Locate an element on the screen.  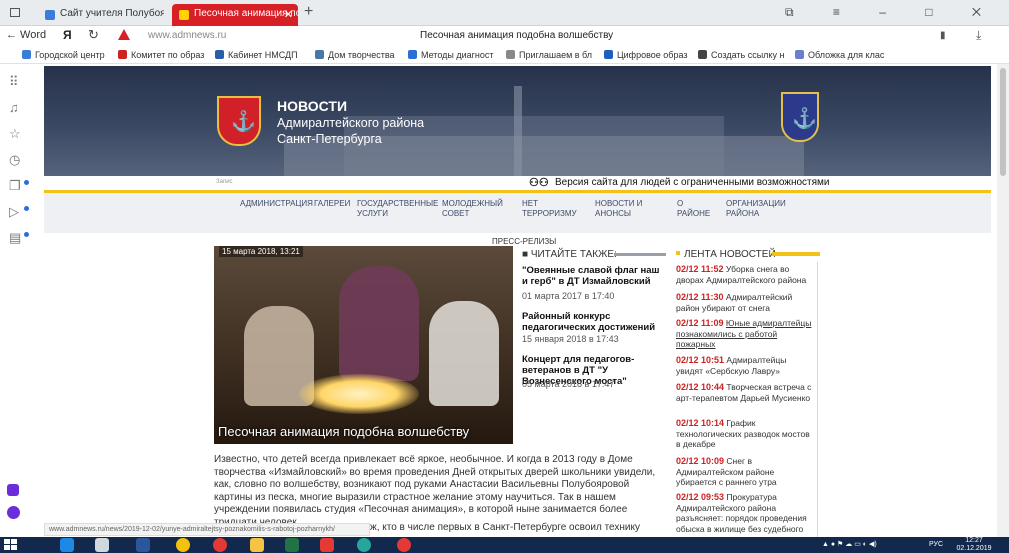
bookmark-label: Приглашаем в бл is located at coordinates (556, 55).